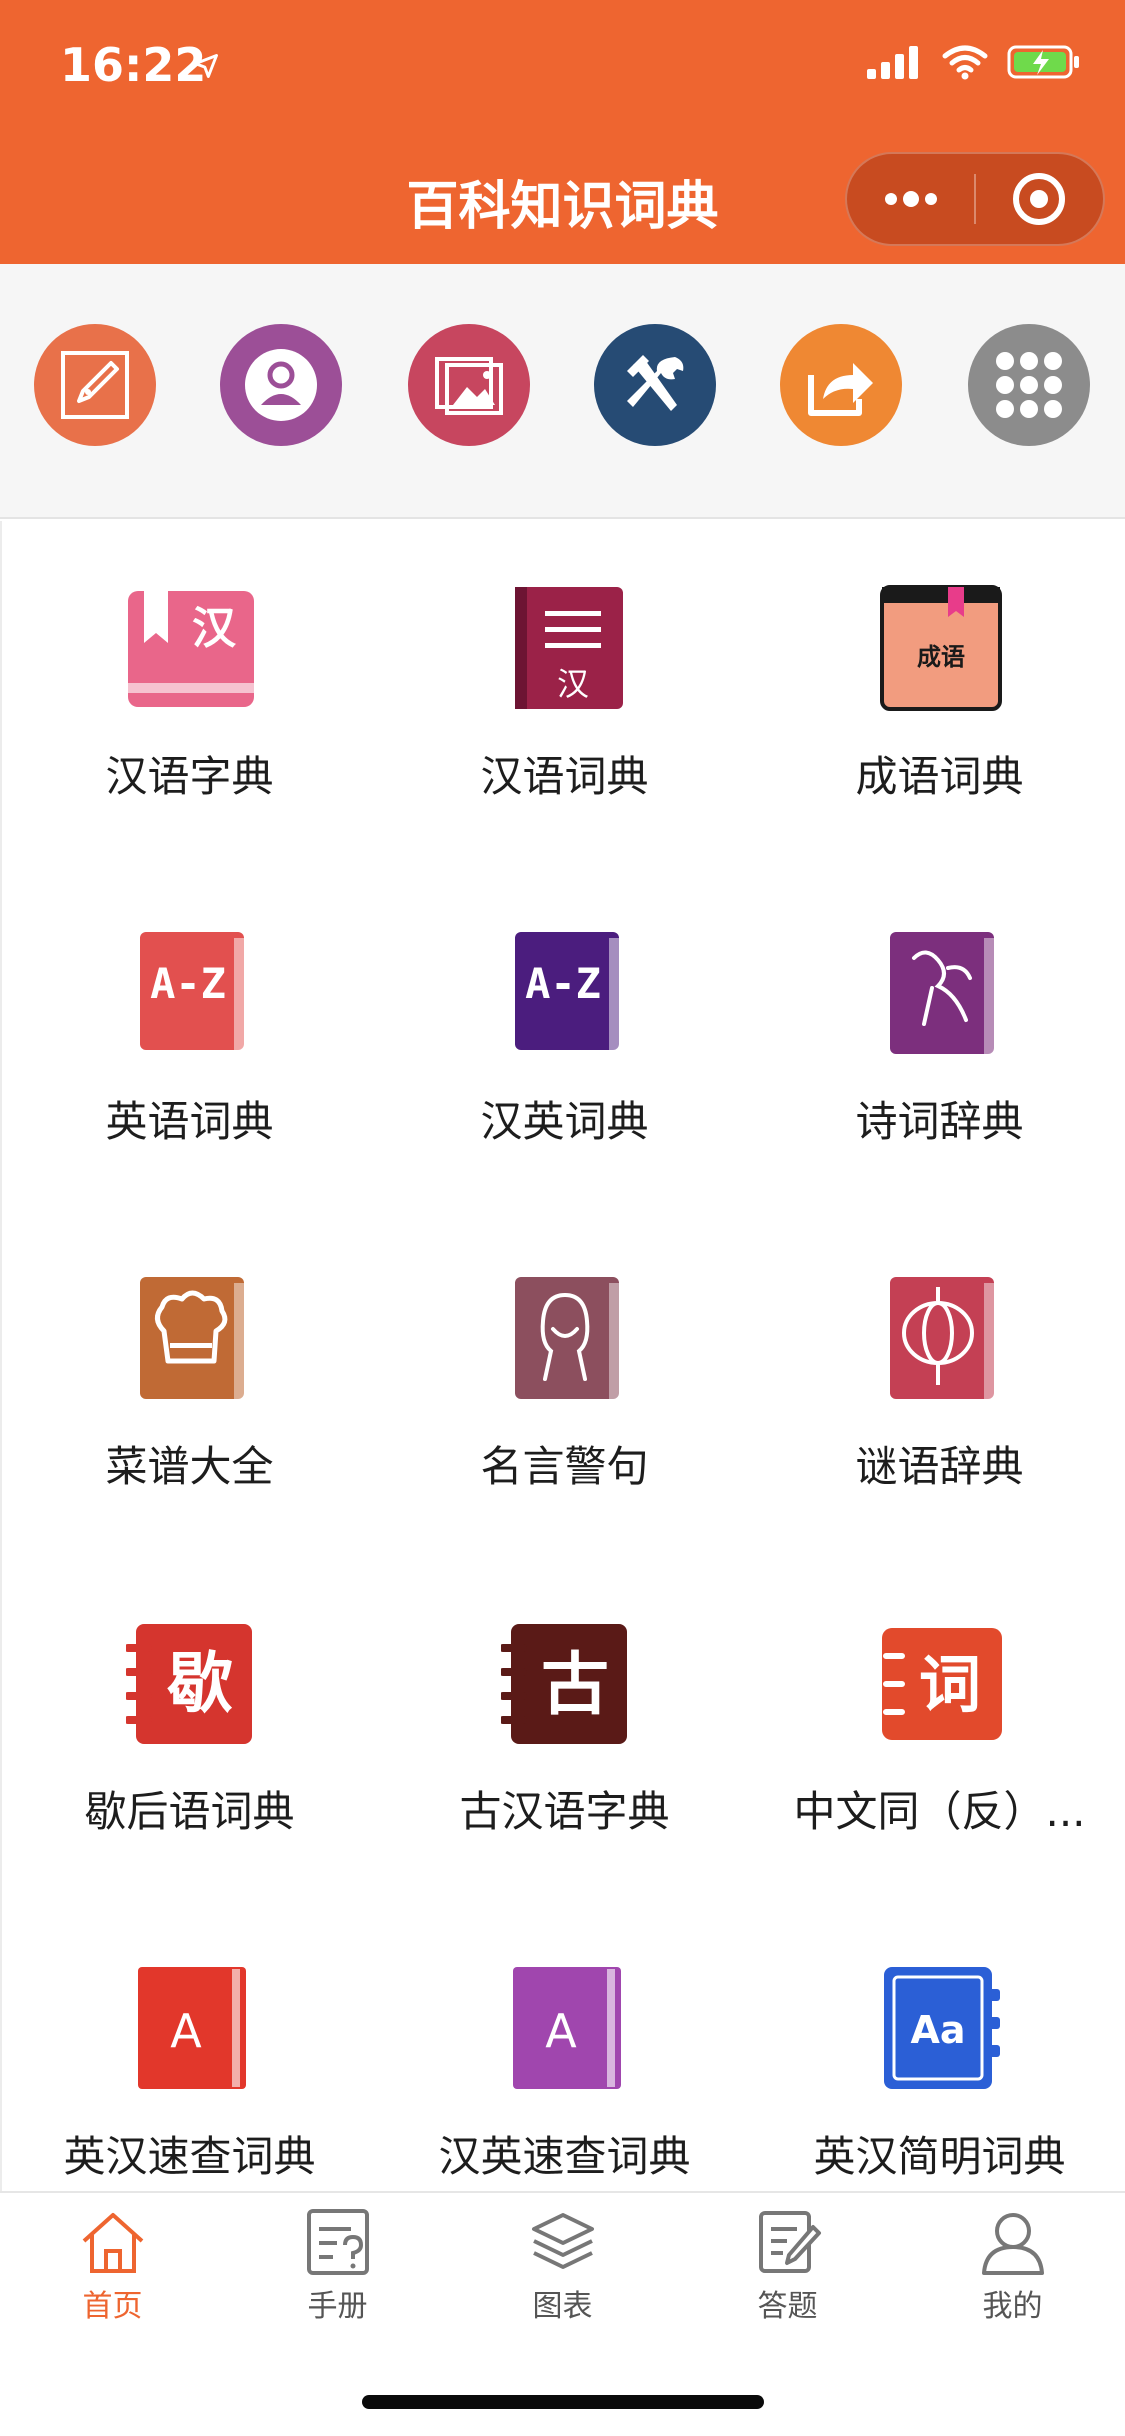 The image size is (1125, 2436). I want to click on dictionary-item-riddles: 谜语辞典, so click(938, 1383).